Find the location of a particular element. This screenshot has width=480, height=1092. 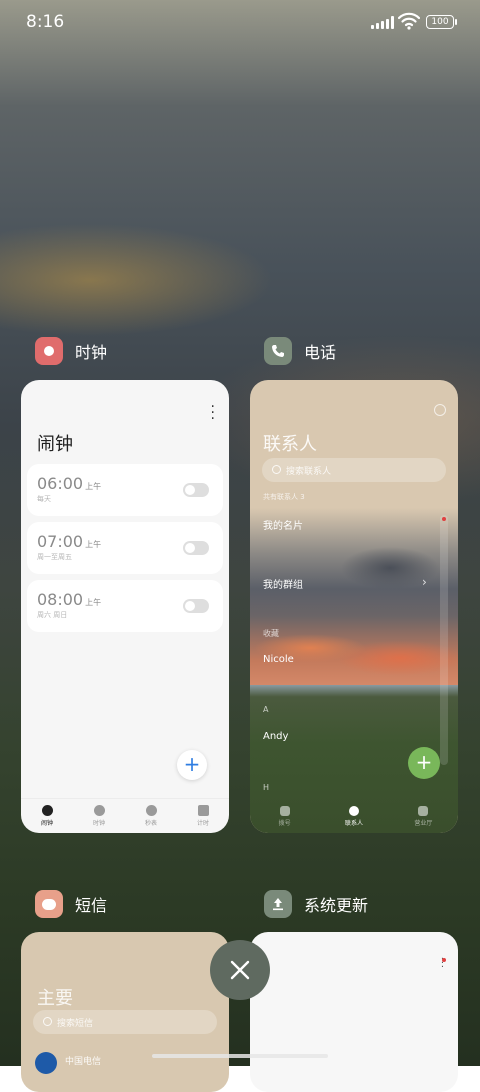

app-name: 系统更新 is located at coordinates (336, 905).